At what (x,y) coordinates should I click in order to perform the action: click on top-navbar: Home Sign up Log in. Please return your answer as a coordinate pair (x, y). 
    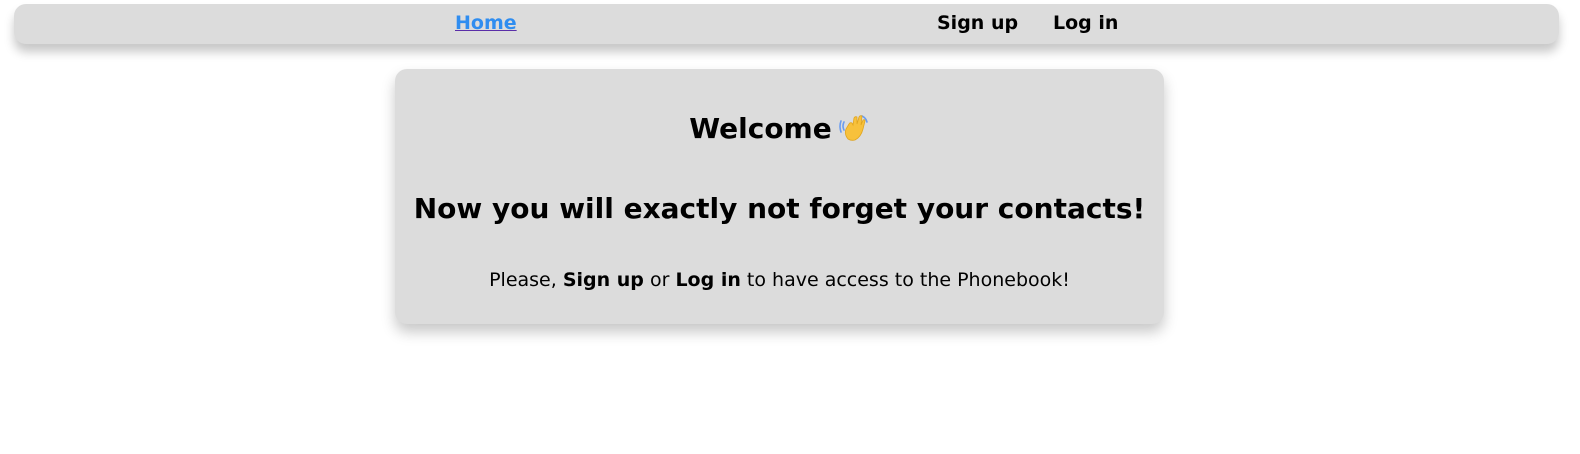
    Looking at the image, I should click on (786, 24).